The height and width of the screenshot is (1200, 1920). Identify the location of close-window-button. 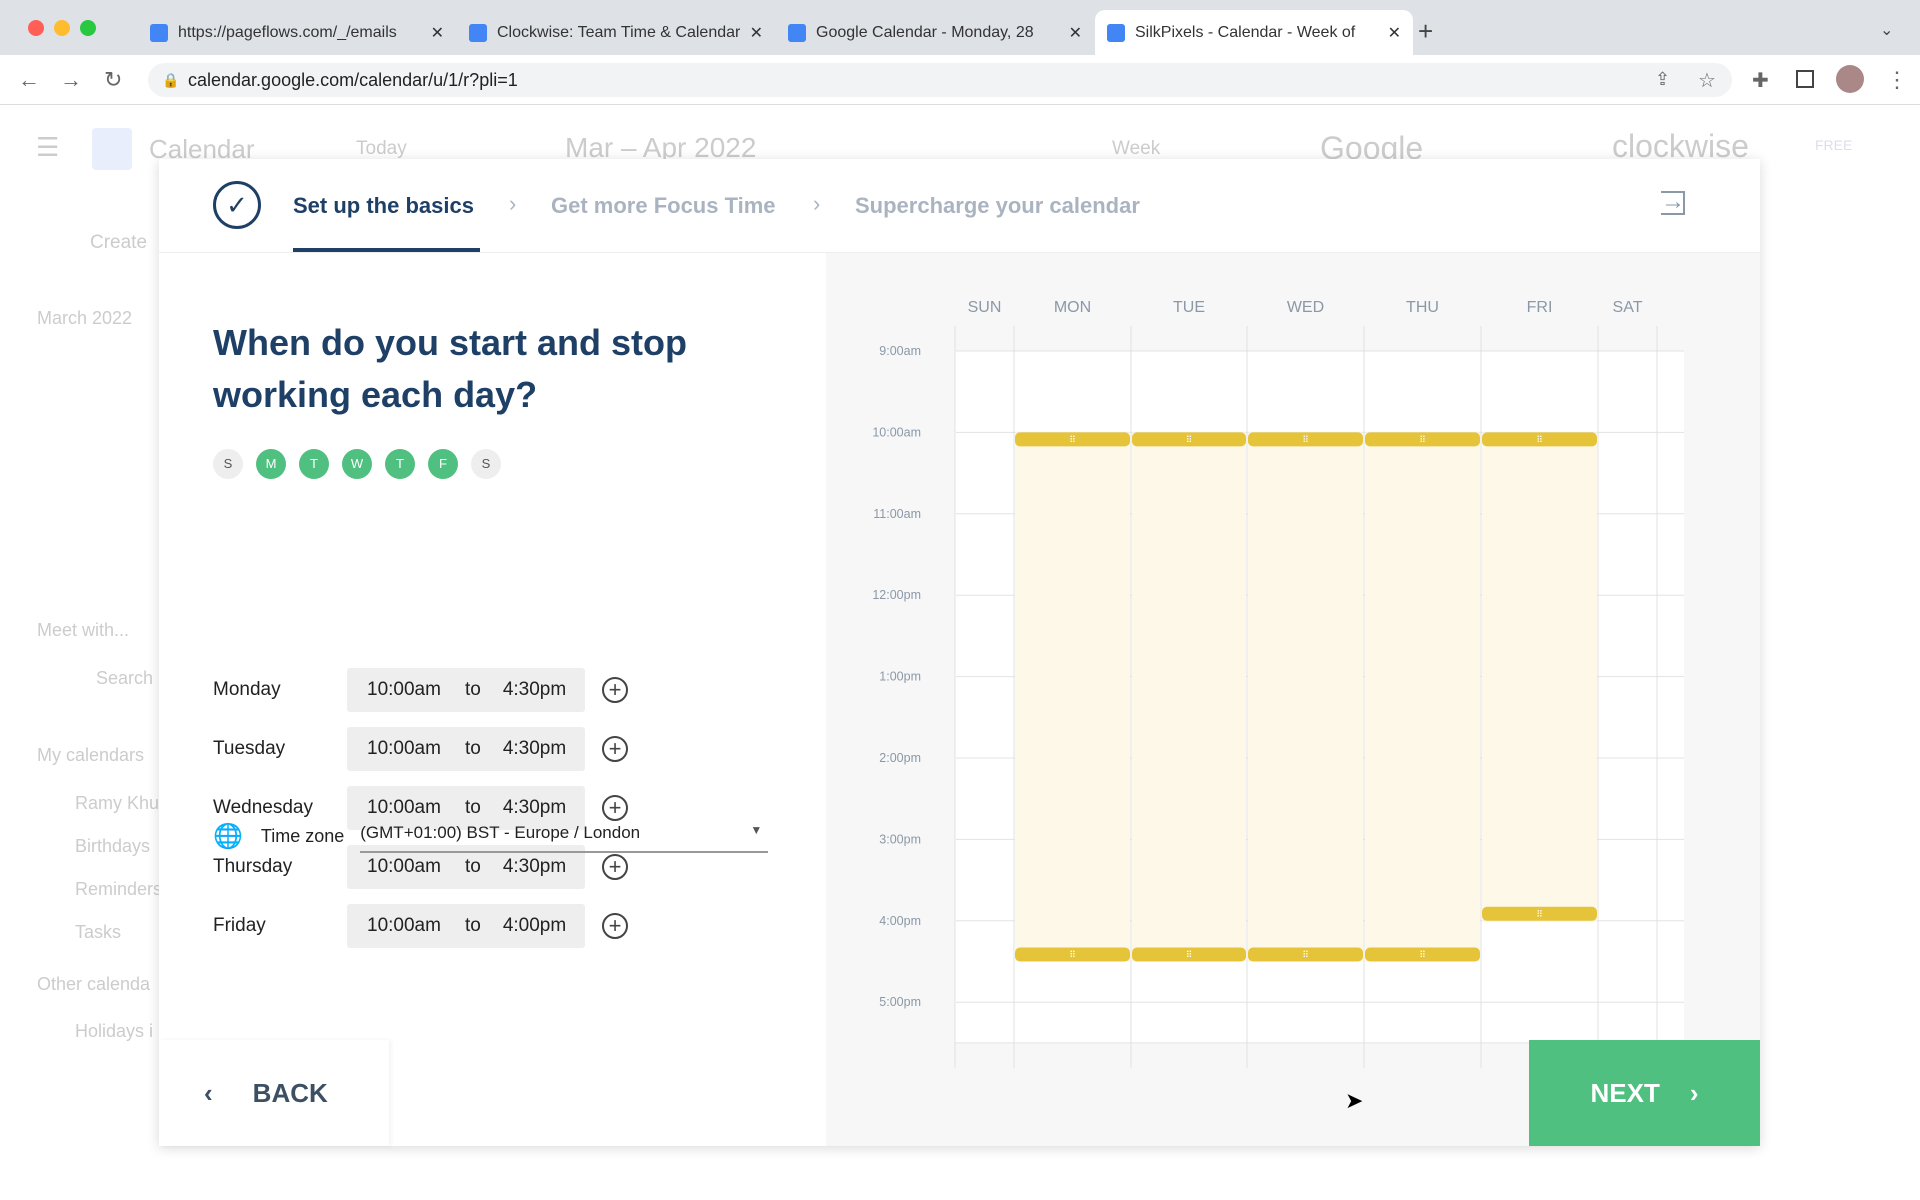
(36, 28).